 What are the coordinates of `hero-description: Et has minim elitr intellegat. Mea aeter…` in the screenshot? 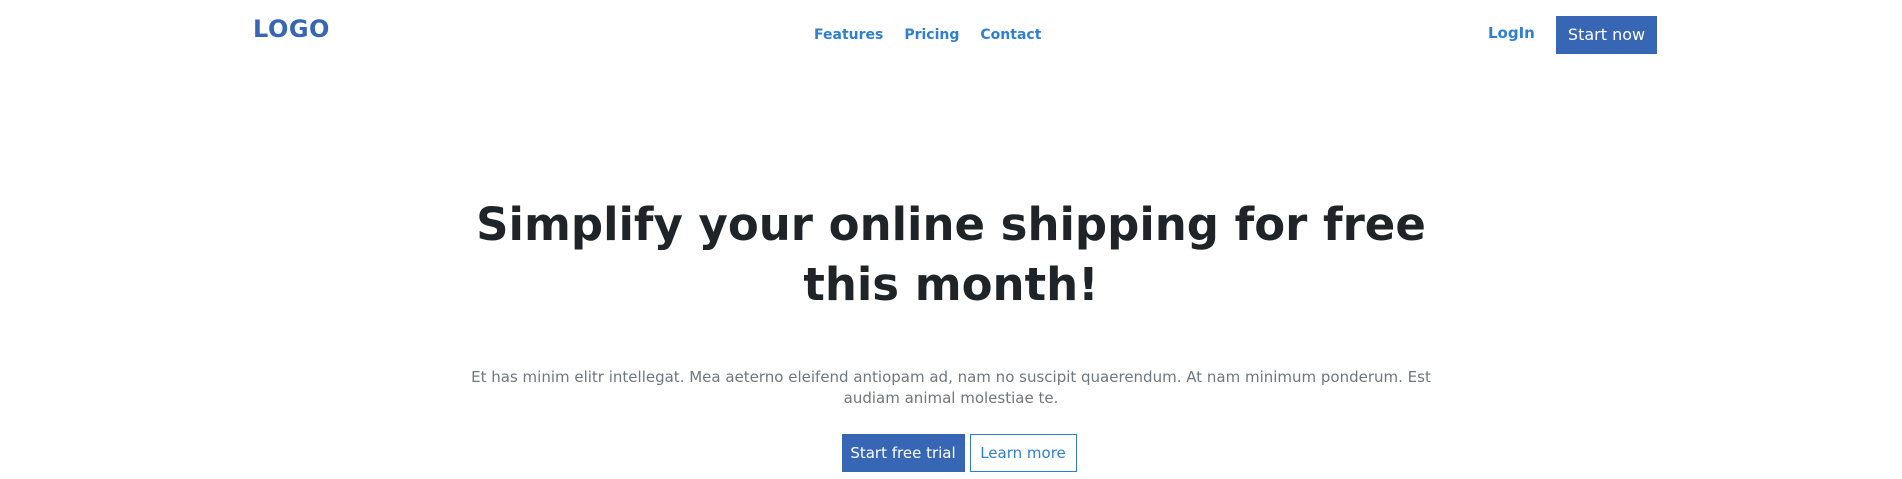 It's located at (951, 387).